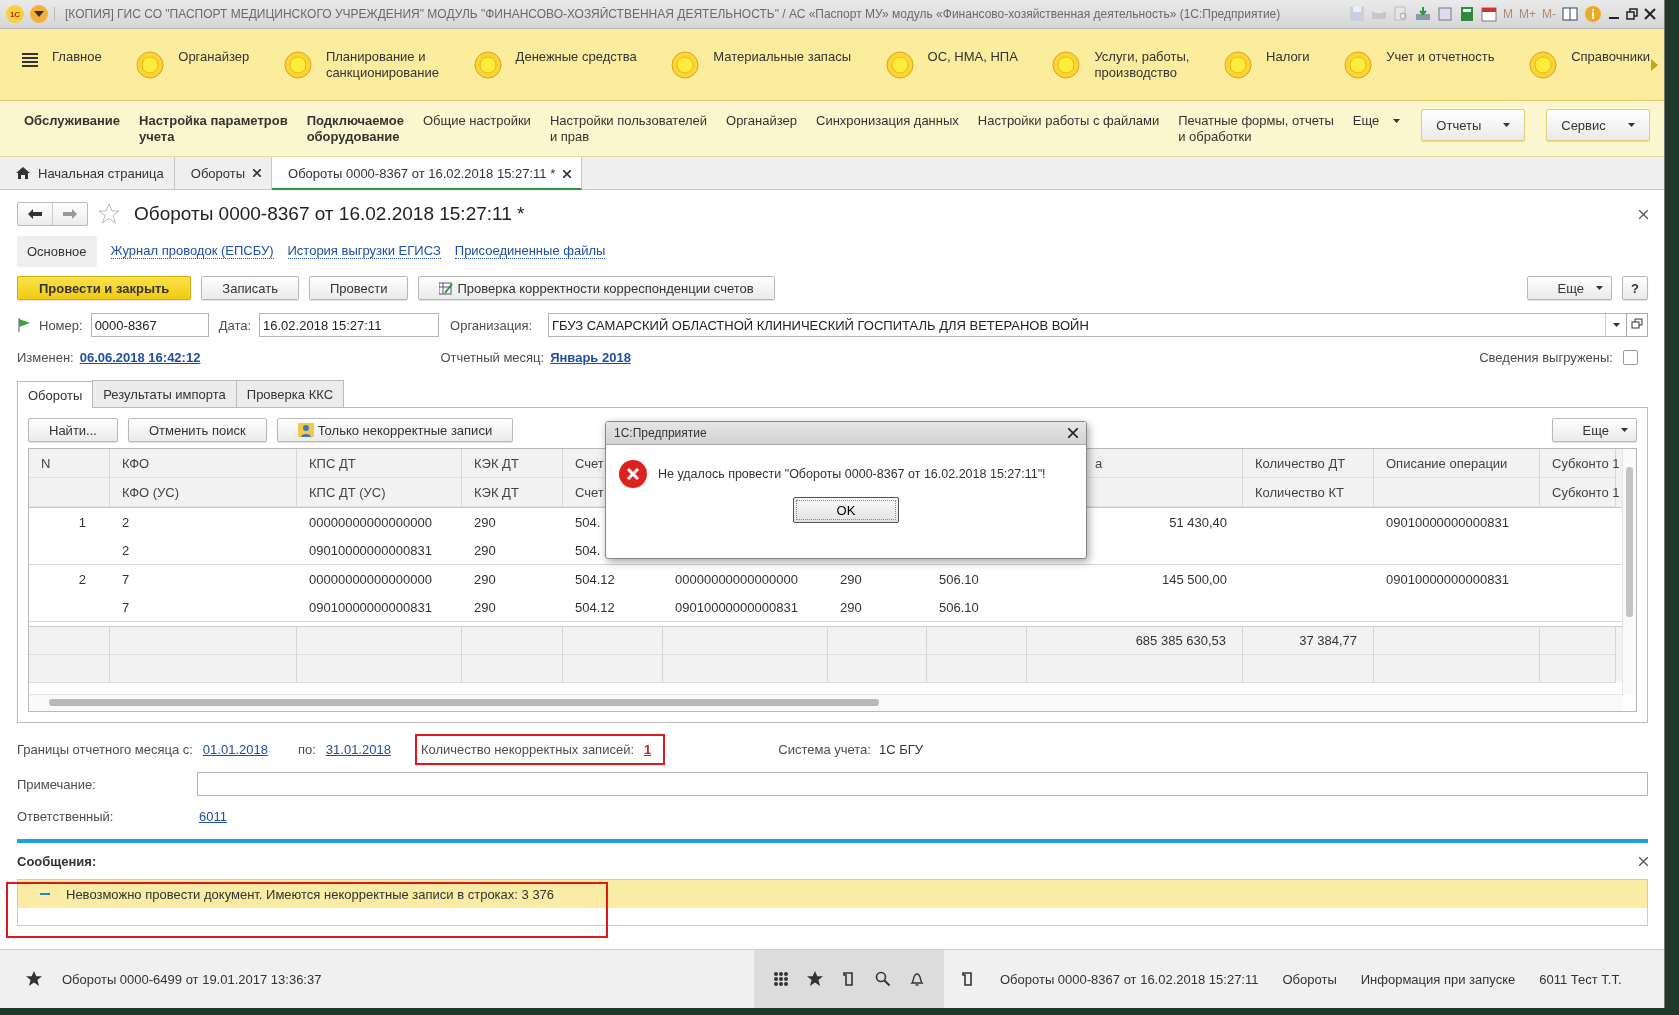 The image size is (1679, 1015). What do you see at coordinates (15, 14) in the screenshot?
I see `app-logo: 1С` at bounding box center [15, 14].